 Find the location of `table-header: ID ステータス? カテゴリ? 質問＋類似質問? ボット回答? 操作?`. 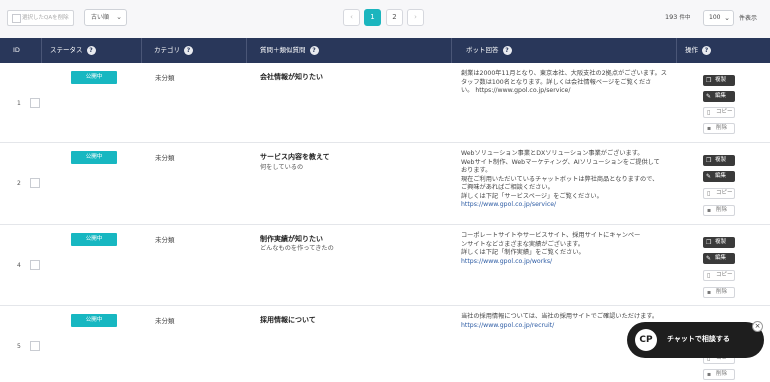

table-header: ID ステータス? カテゴリ? 質問＋類似質問? ボット回答? 操作? is located at coordinates (385, 50).